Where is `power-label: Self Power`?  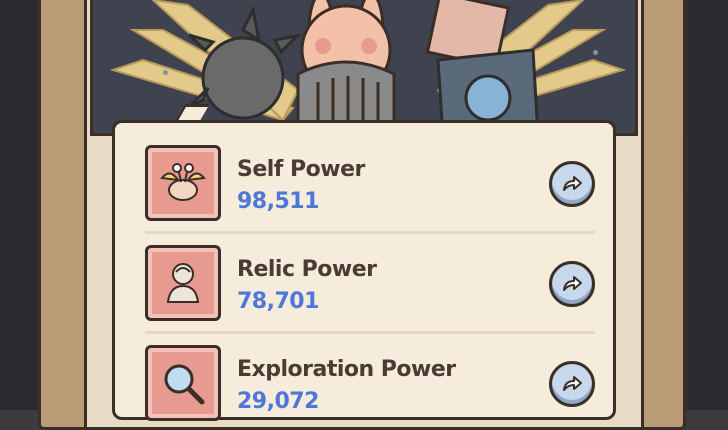
power-label: Self Power is located at coordinates (301, 169).